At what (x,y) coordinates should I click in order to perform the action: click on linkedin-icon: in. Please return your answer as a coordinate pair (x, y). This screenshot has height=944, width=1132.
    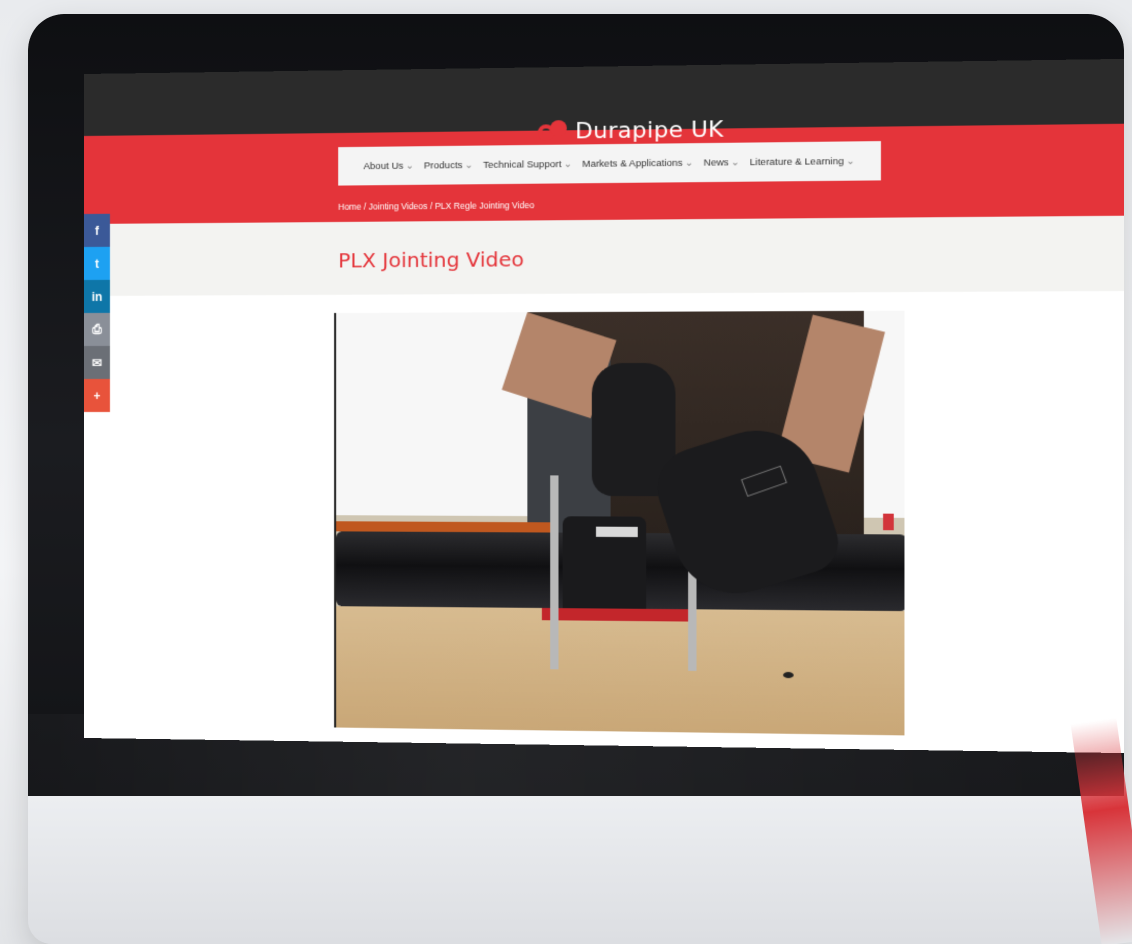
    Looking at the image, I should click on (97, 296).